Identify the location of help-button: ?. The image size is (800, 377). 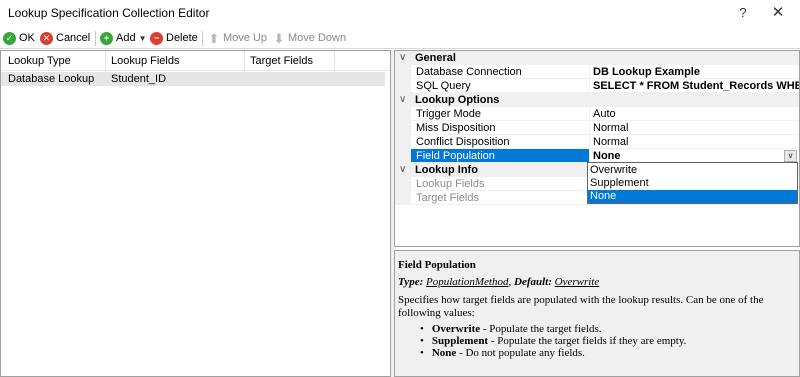
(743, 13).